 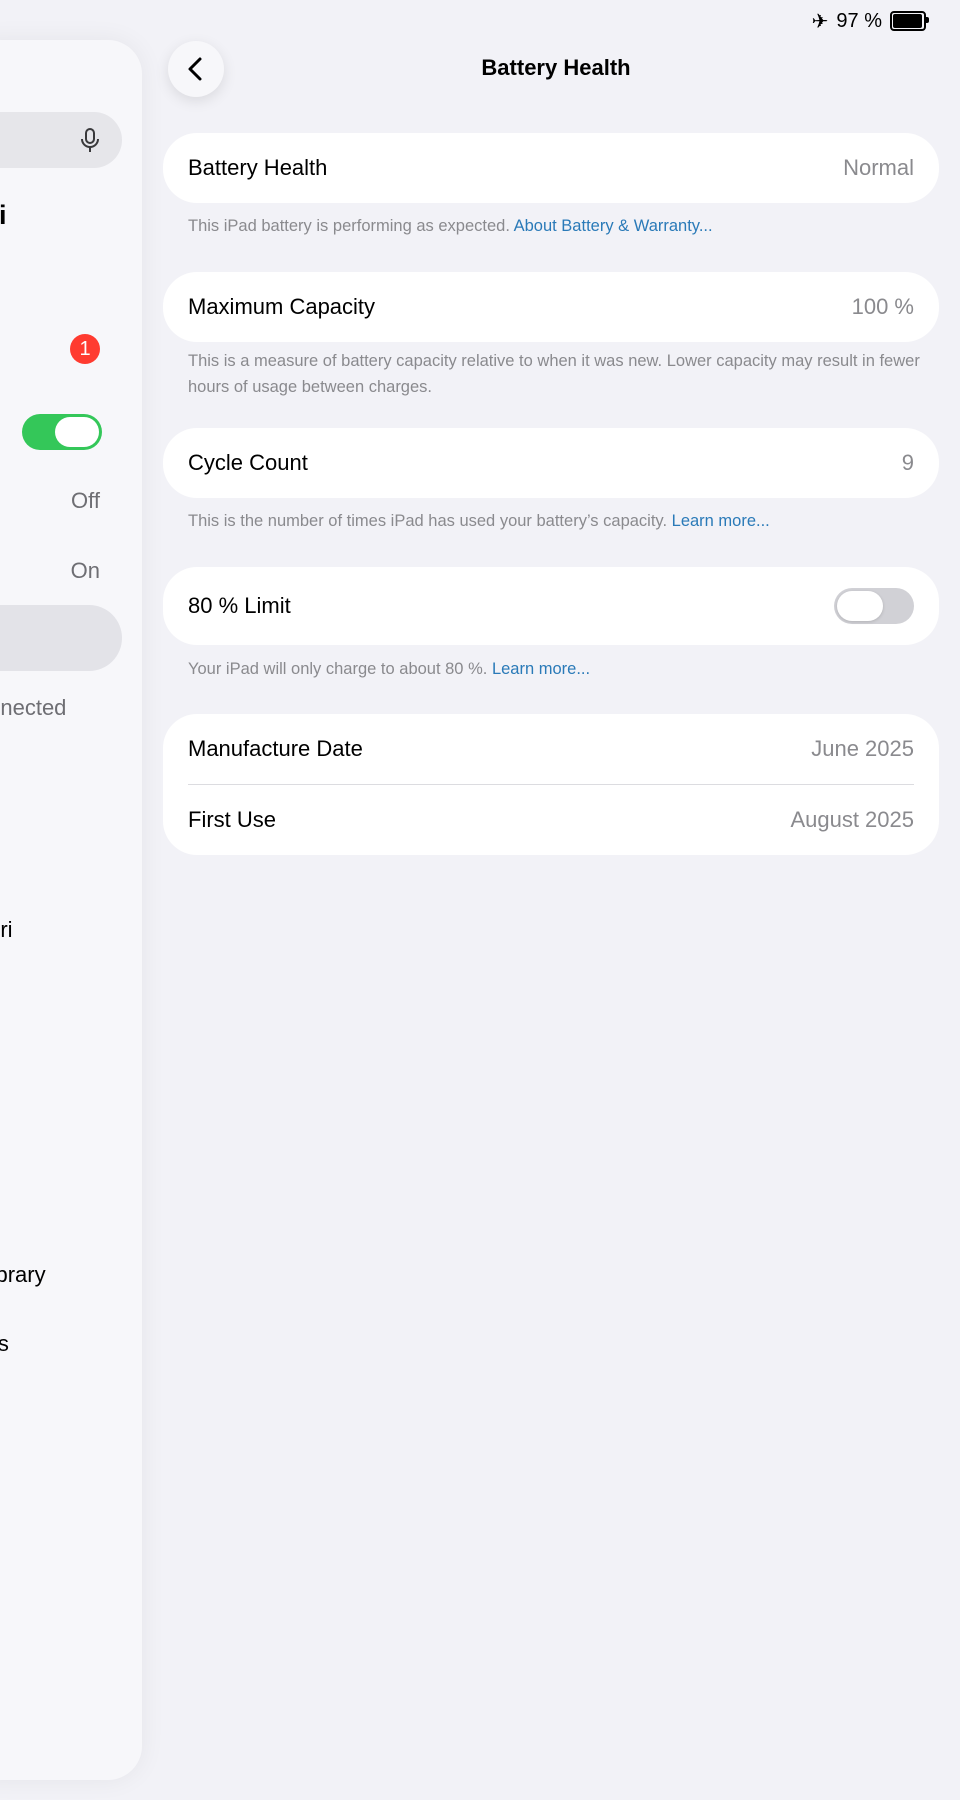 What do you see at coordinates (85, 570) in the screenshot?
I see `sidebar-item-value: On` at bounding box center [85, 570].